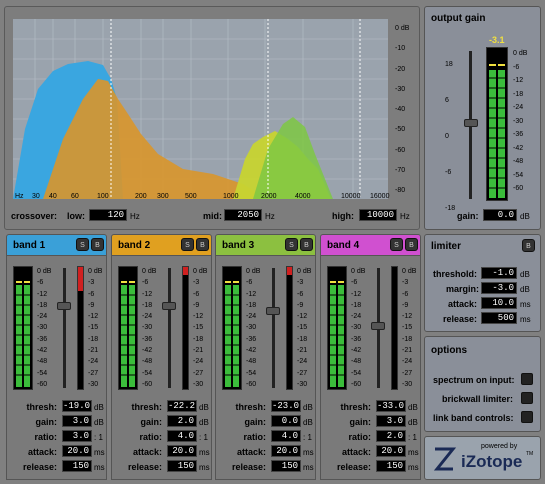  What do you see at coordinates (46, 437) in the screenshot?
I see `band-1-ratio-label: ratio:` at bounding box center [46, 437].